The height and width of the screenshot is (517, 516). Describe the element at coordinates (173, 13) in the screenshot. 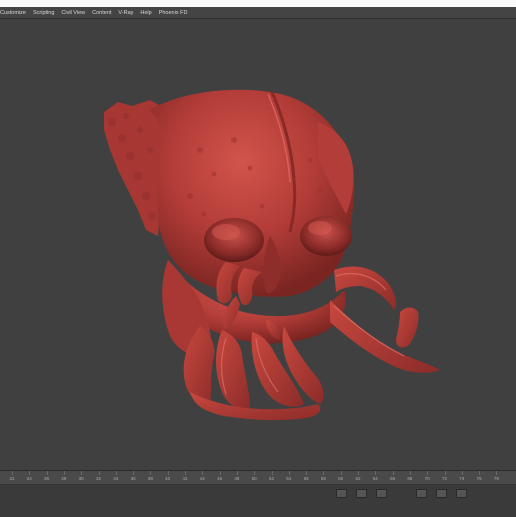

I see `menu-phoenix-fd: Phoenix FD` at that location.